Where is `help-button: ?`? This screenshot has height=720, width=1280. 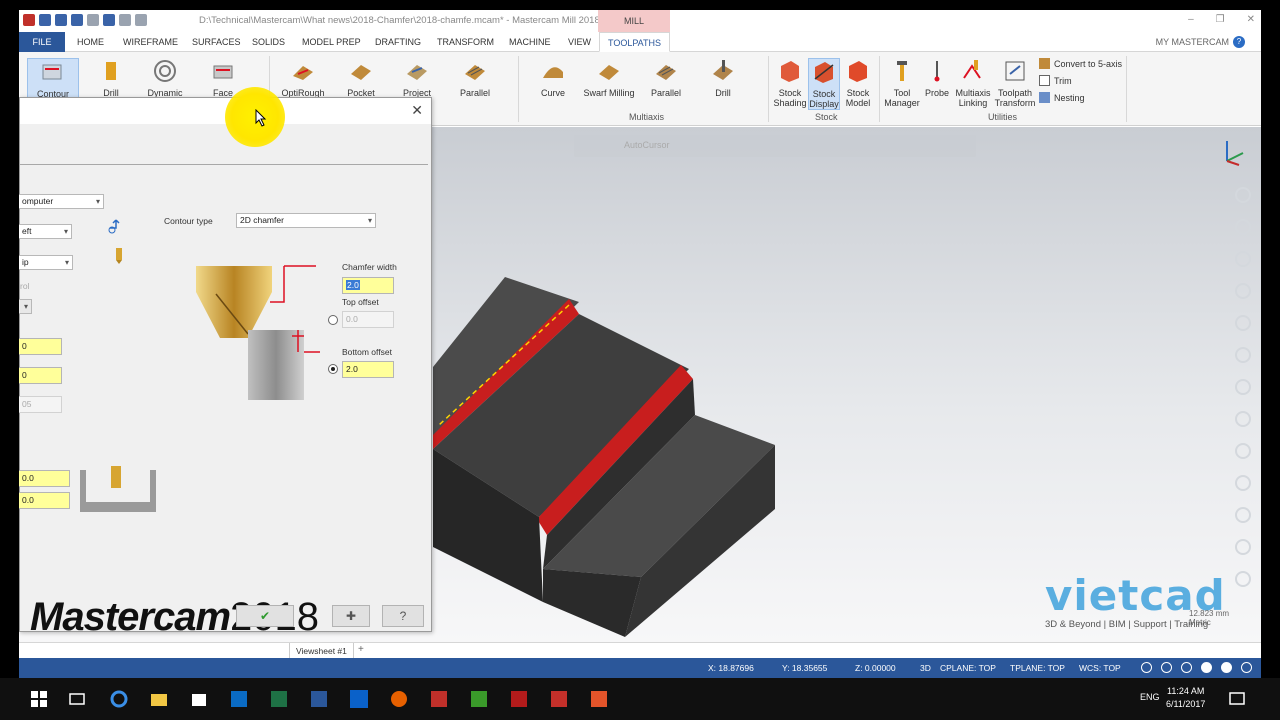
help-button: ? is located at coordinates (403, 616).